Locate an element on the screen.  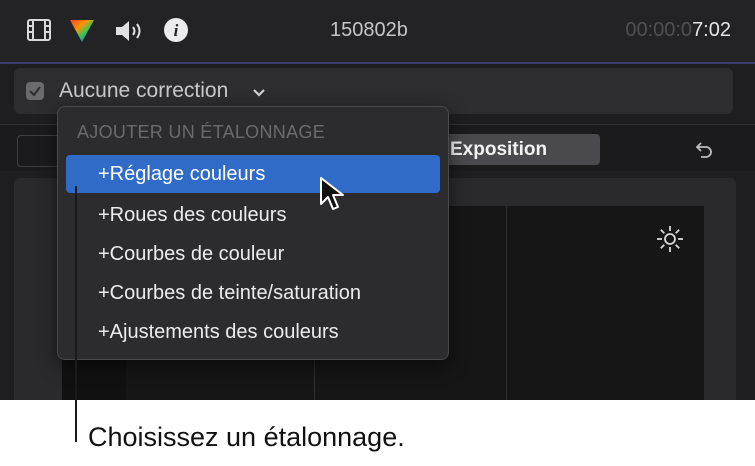
chevron-down-icon is located at coordinates (259, 94).